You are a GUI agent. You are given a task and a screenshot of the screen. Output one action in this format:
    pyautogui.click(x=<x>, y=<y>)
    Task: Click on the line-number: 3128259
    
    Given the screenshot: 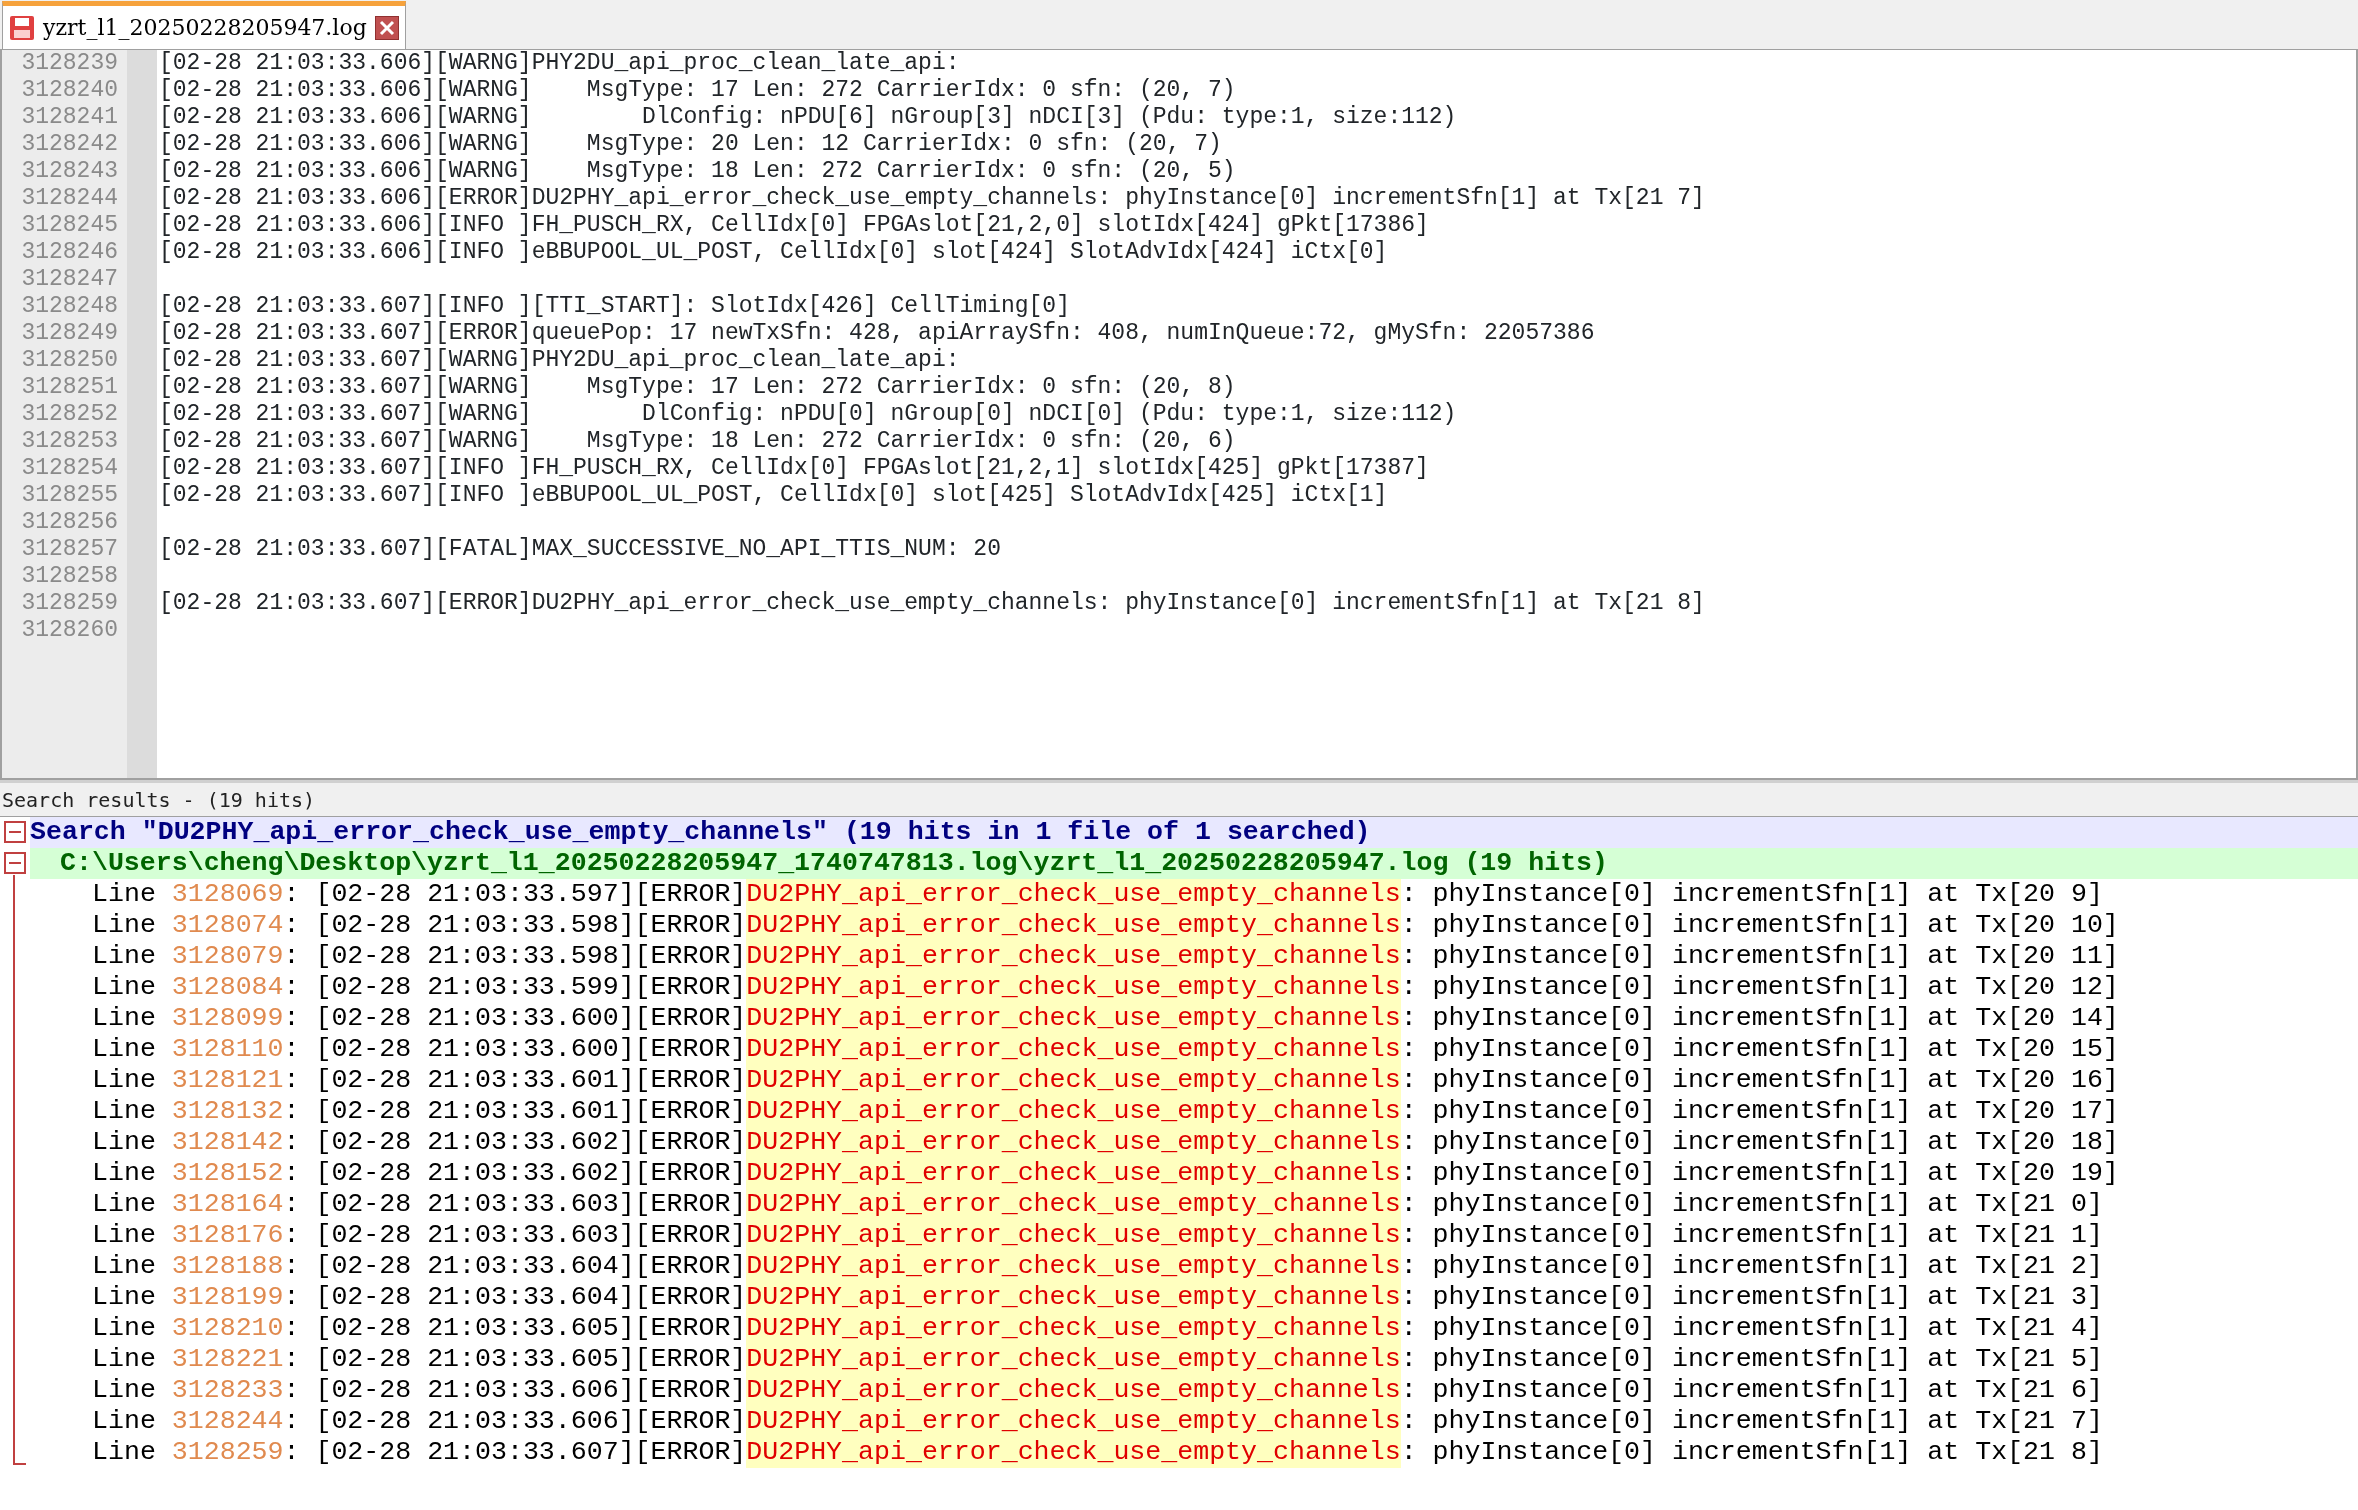 What is the action you would take?
    pyautogui.click(x=69, y=603)
    